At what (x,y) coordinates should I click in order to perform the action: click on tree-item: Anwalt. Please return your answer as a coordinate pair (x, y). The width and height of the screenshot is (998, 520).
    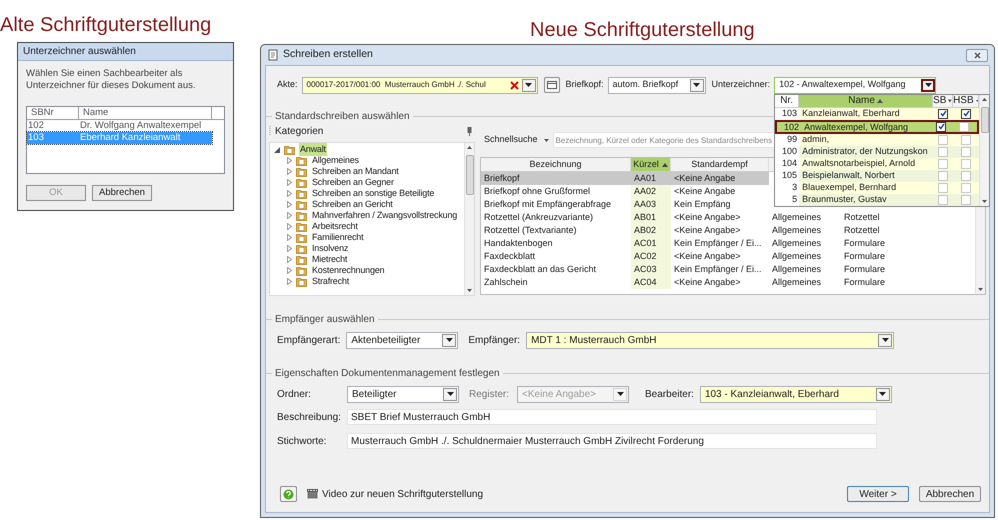
    Looking at the image, I should click on (313, 149).